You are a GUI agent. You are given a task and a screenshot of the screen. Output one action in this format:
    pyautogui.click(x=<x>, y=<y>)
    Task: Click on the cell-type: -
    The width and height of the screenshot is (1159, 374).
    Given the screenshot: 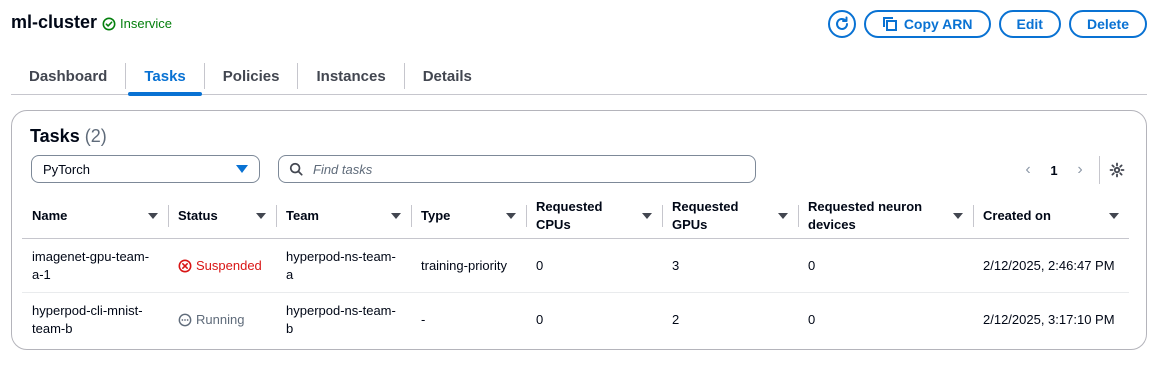 What is the action you would take?
    pyautogui.click(x=423, y=319)
    